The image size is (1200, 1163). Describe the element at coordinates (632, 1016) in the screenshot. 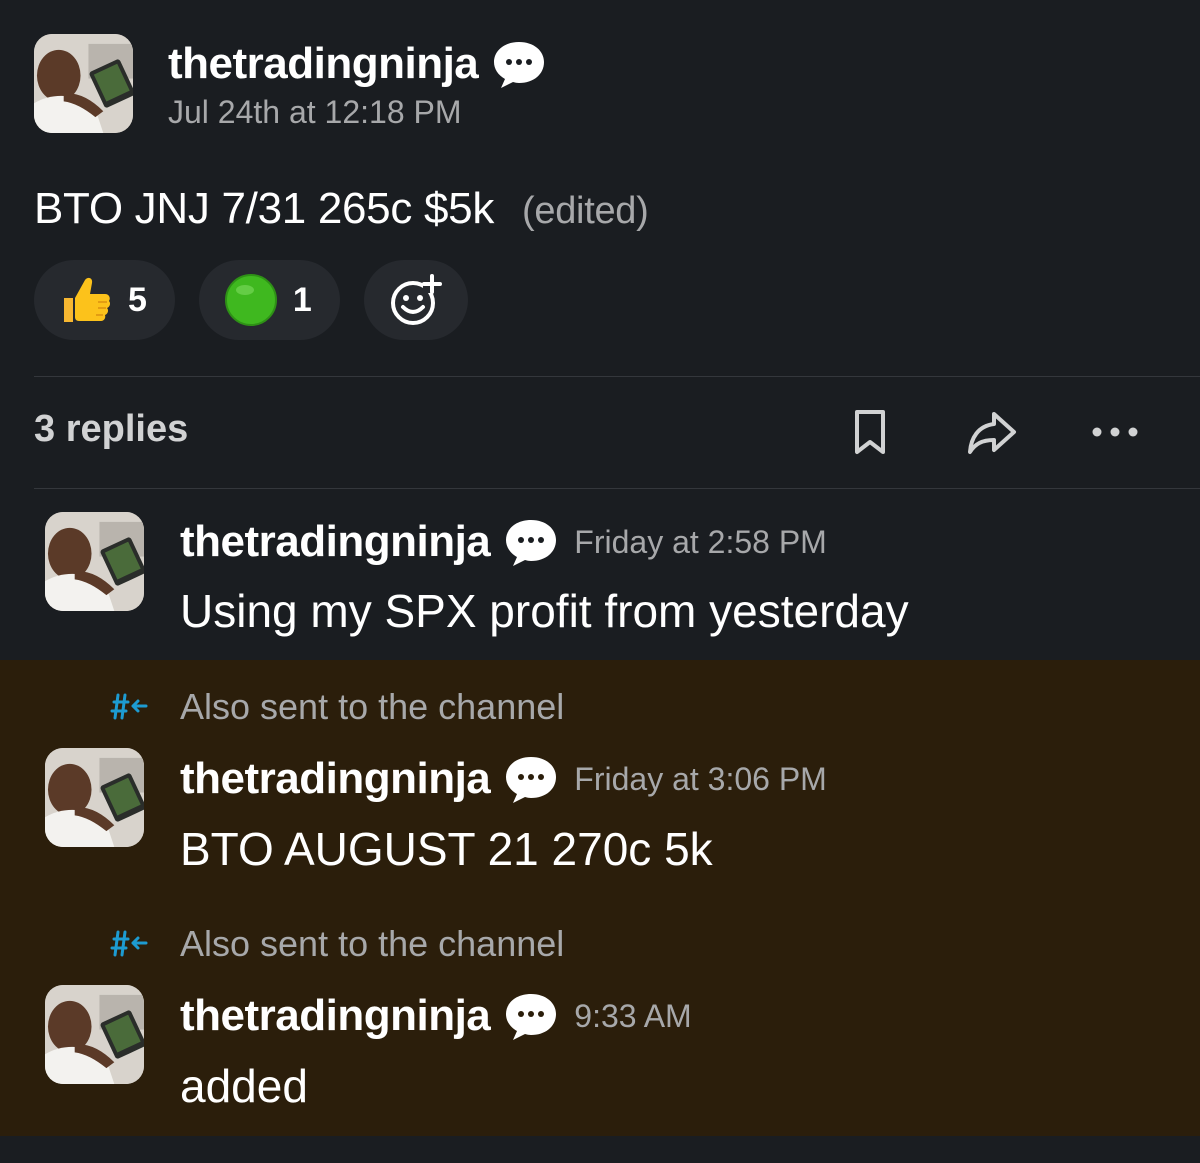

I see `message-timestamp: 9:33 AM` at that location.